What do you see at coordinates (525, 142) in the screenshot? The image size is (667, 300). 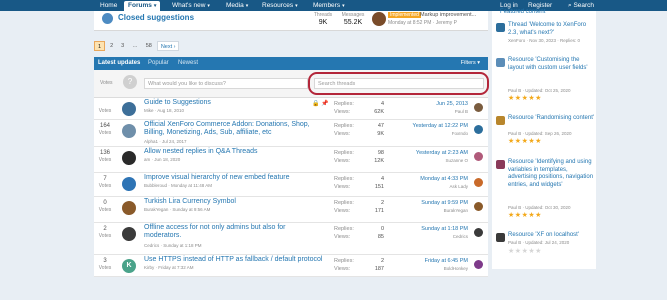 I see `star-rating: ★★★★★` at bounding box center [525, 142].